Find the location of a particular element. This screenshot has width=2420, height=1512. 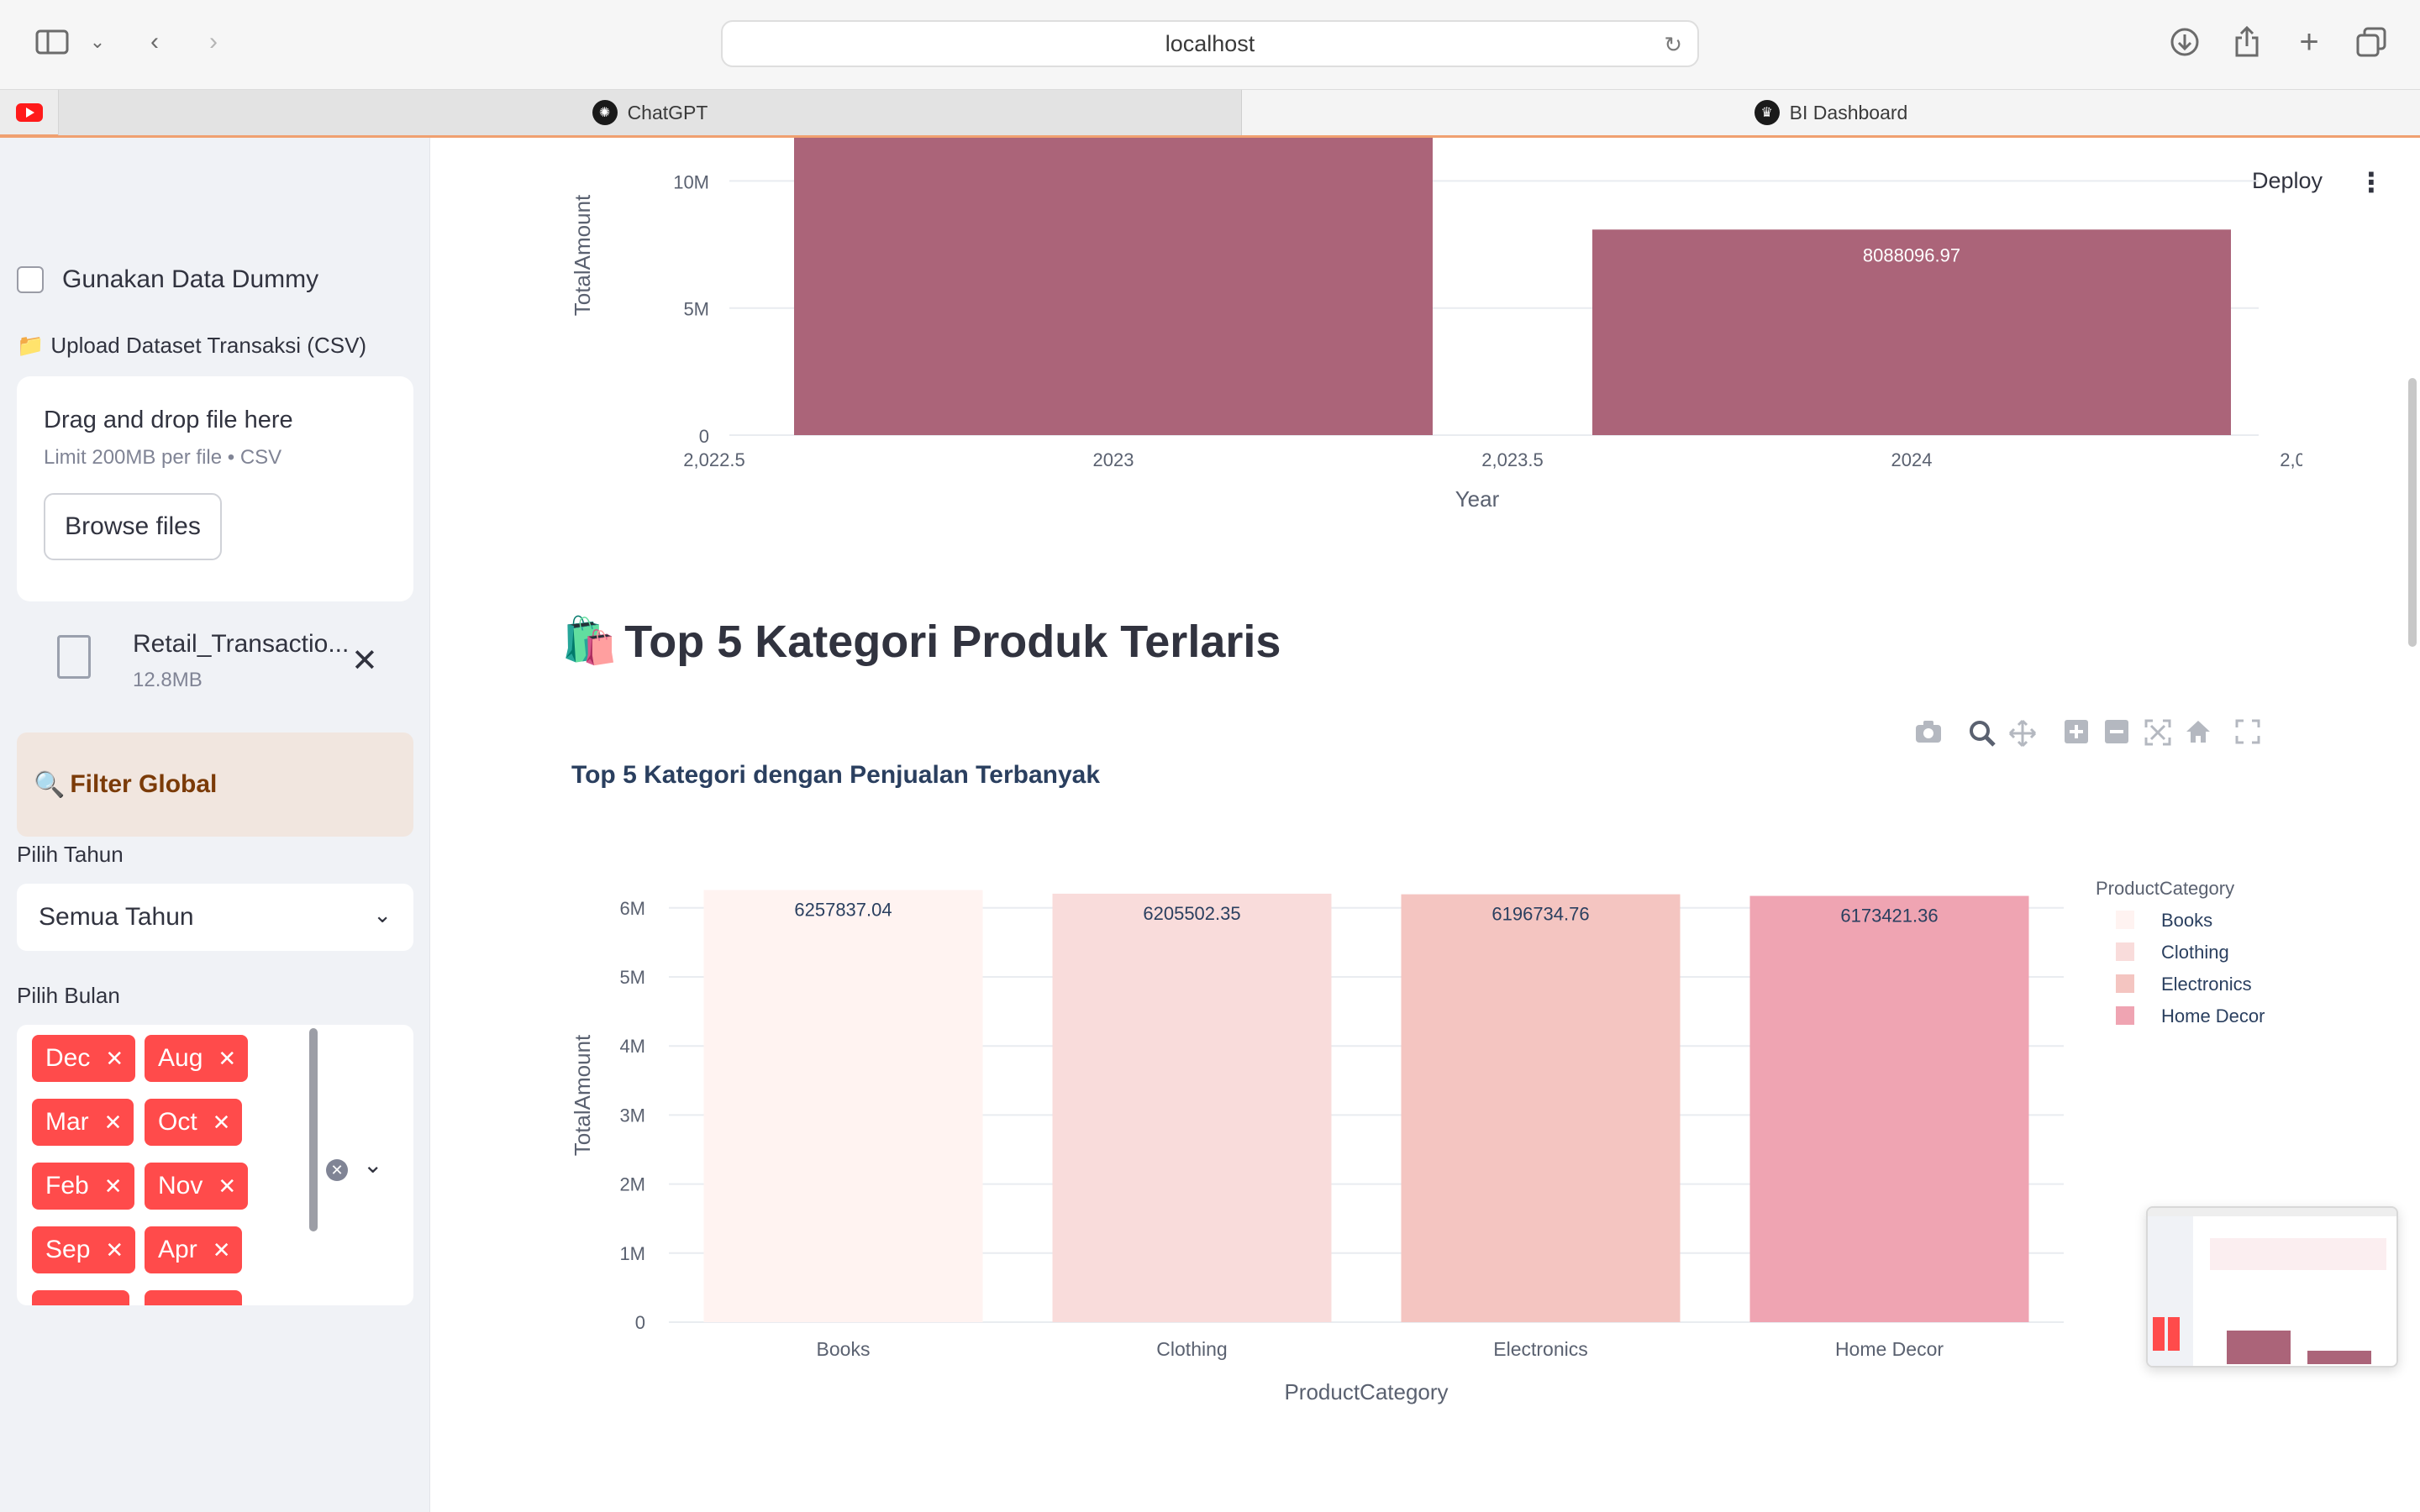

section-title: 🛍️ Top 5 Kategori Produk Terlaris is located at coordinates (921, 641).